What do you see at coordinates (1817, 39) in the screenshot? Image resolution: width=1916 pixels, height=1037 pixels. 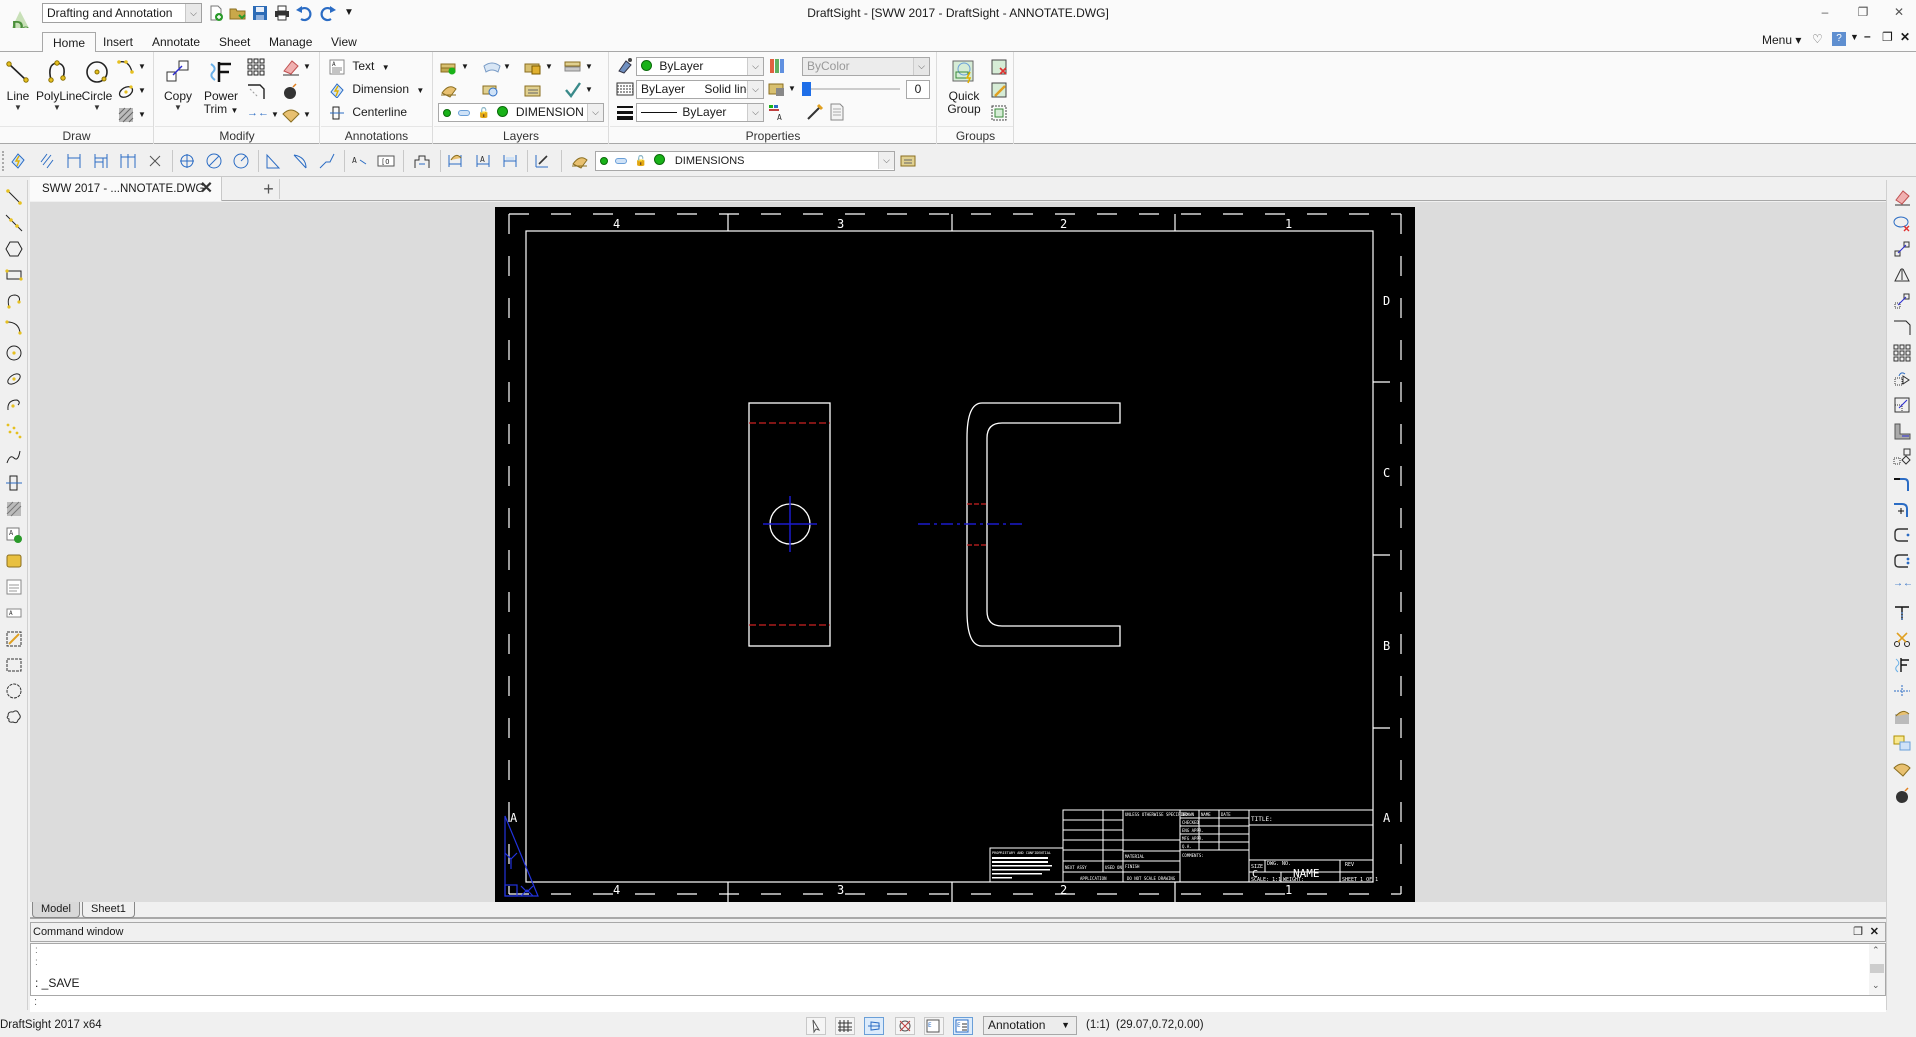 I see `heart-icon: ♡` at bounding box center [1817, 39].